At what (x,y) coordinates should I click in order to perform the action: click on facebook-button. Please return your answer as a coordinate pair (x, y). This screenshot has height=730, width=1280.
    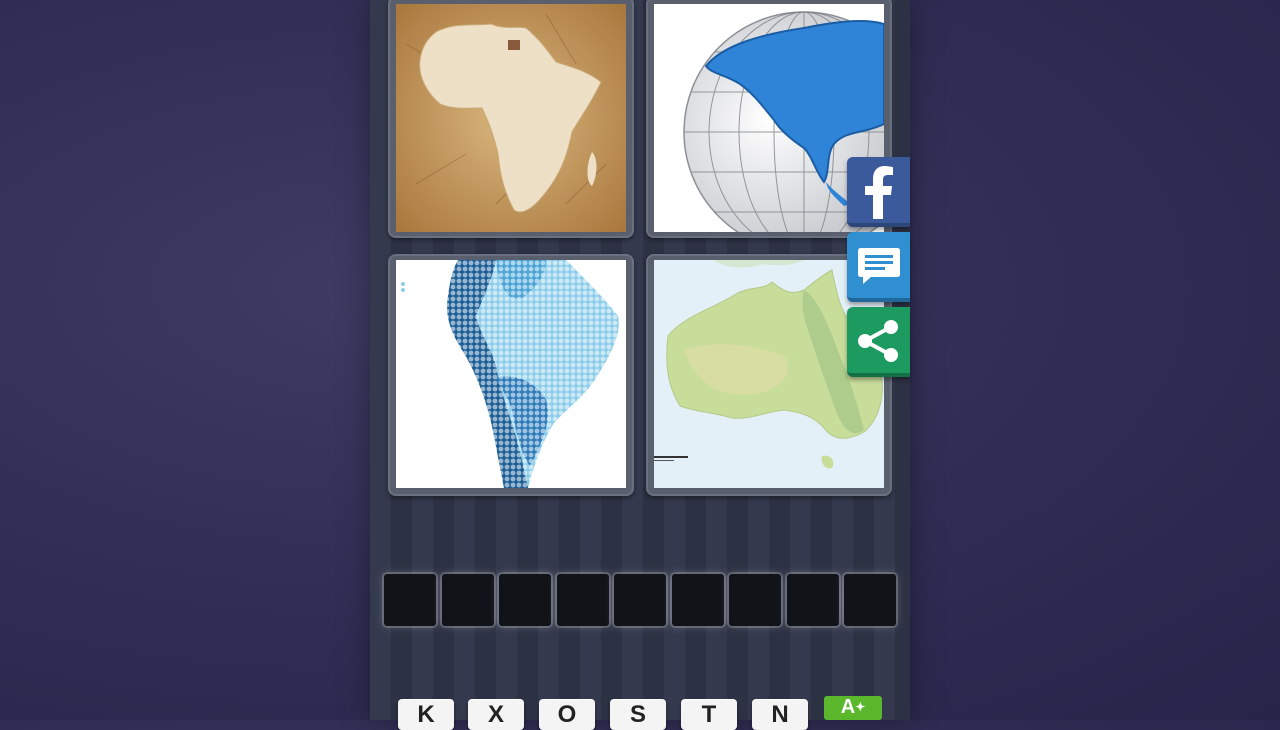
    Looking at the image, I should click on (878, 192).